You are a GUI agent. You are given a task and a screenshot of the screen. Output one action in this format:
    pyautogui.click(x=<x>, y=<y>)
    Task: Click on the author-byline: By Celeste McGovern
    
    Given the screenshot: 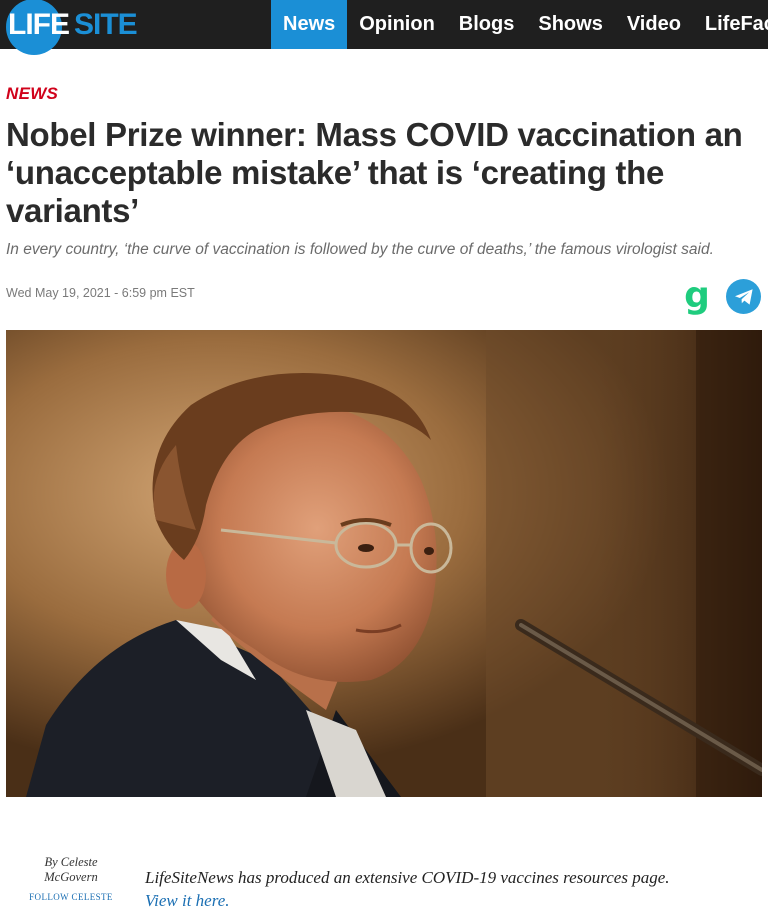 What is the action you would take?
    pyautogui.click(x=71, y=870)
    